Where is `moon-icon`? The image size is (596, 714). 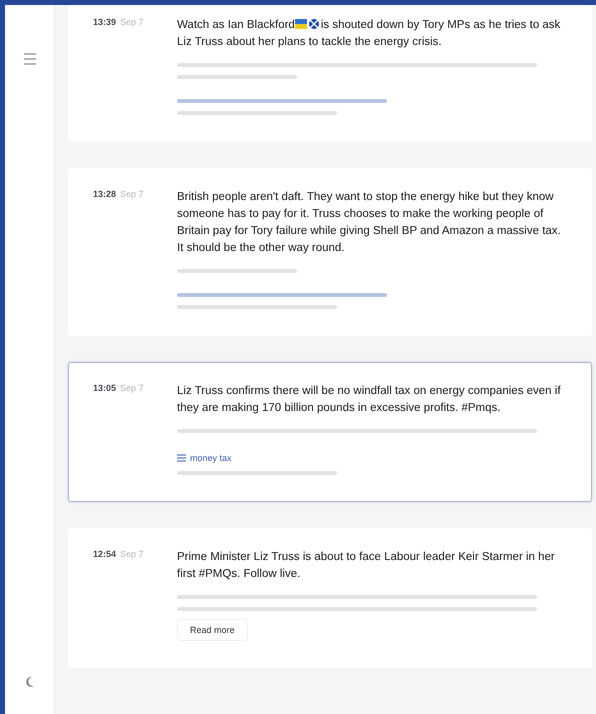 moon-icon is located at coordinates (29, 682).